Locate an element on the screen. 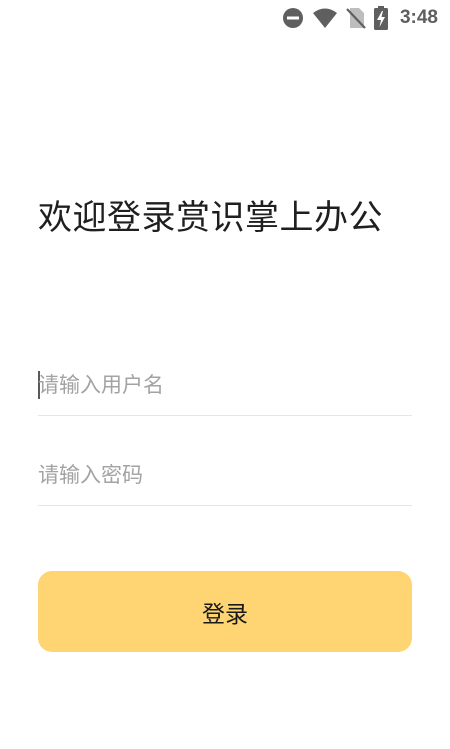 Image resolution: width=450 pixels, height=749 pixels. login-button: 登录 is located at coordinates (225, 611).